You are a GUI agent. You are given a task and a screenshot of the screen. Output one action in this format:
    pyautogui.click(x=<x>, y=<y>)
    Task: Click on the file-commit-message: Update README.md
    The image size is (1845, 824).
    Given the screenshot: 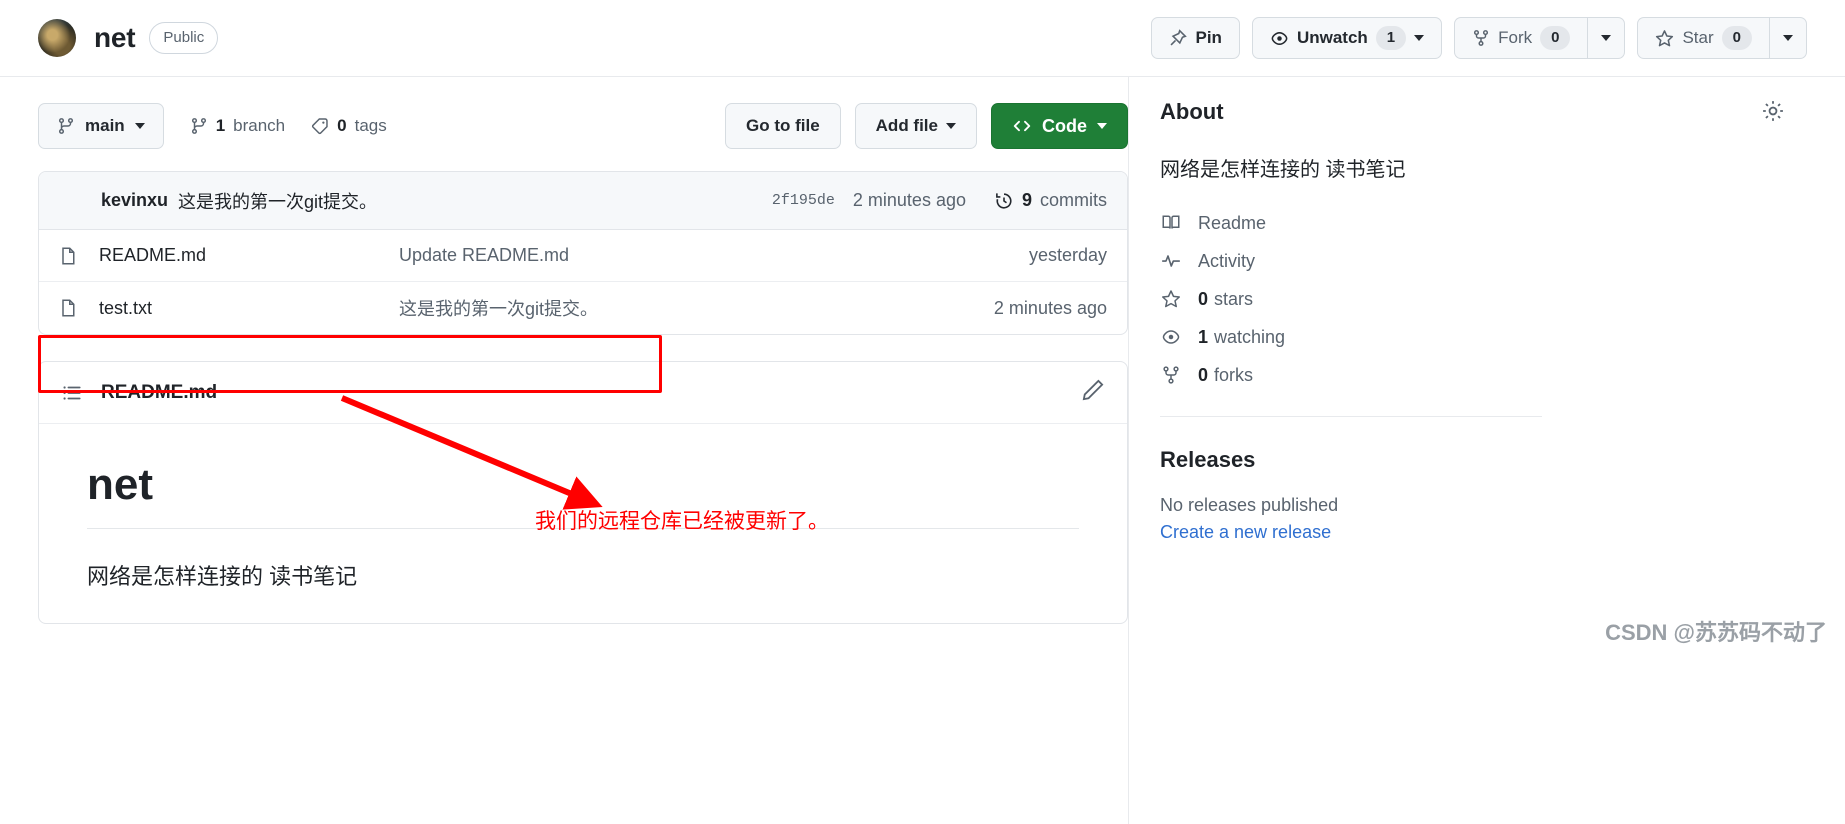 What is the action you would take?
    pyautogui.click(x=714, y=255)
    